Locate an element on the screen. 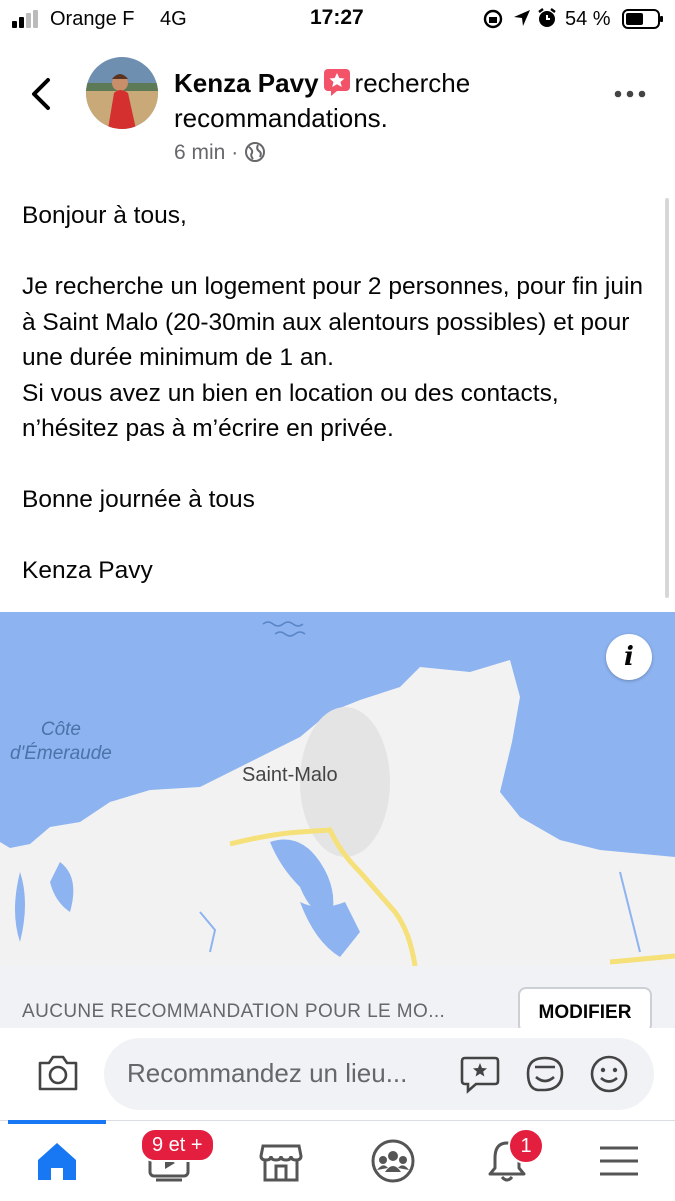 The width and height of the screenshot is (675, 1201). battery-percent: 54 % is located at coordinates (588, 19).